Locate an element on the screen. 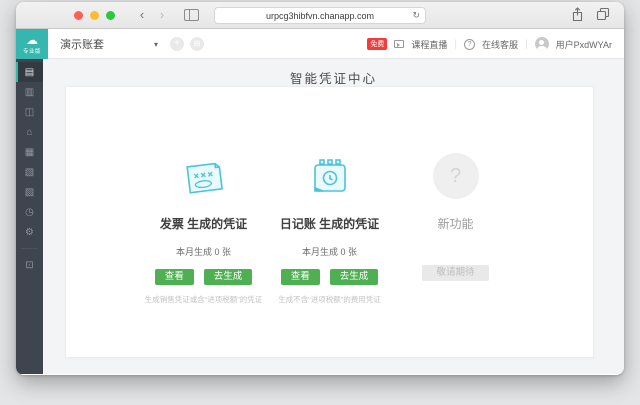 This screenshot has width=640, height=405. fund-icon: ▦ is located at coordinates (29, 152).